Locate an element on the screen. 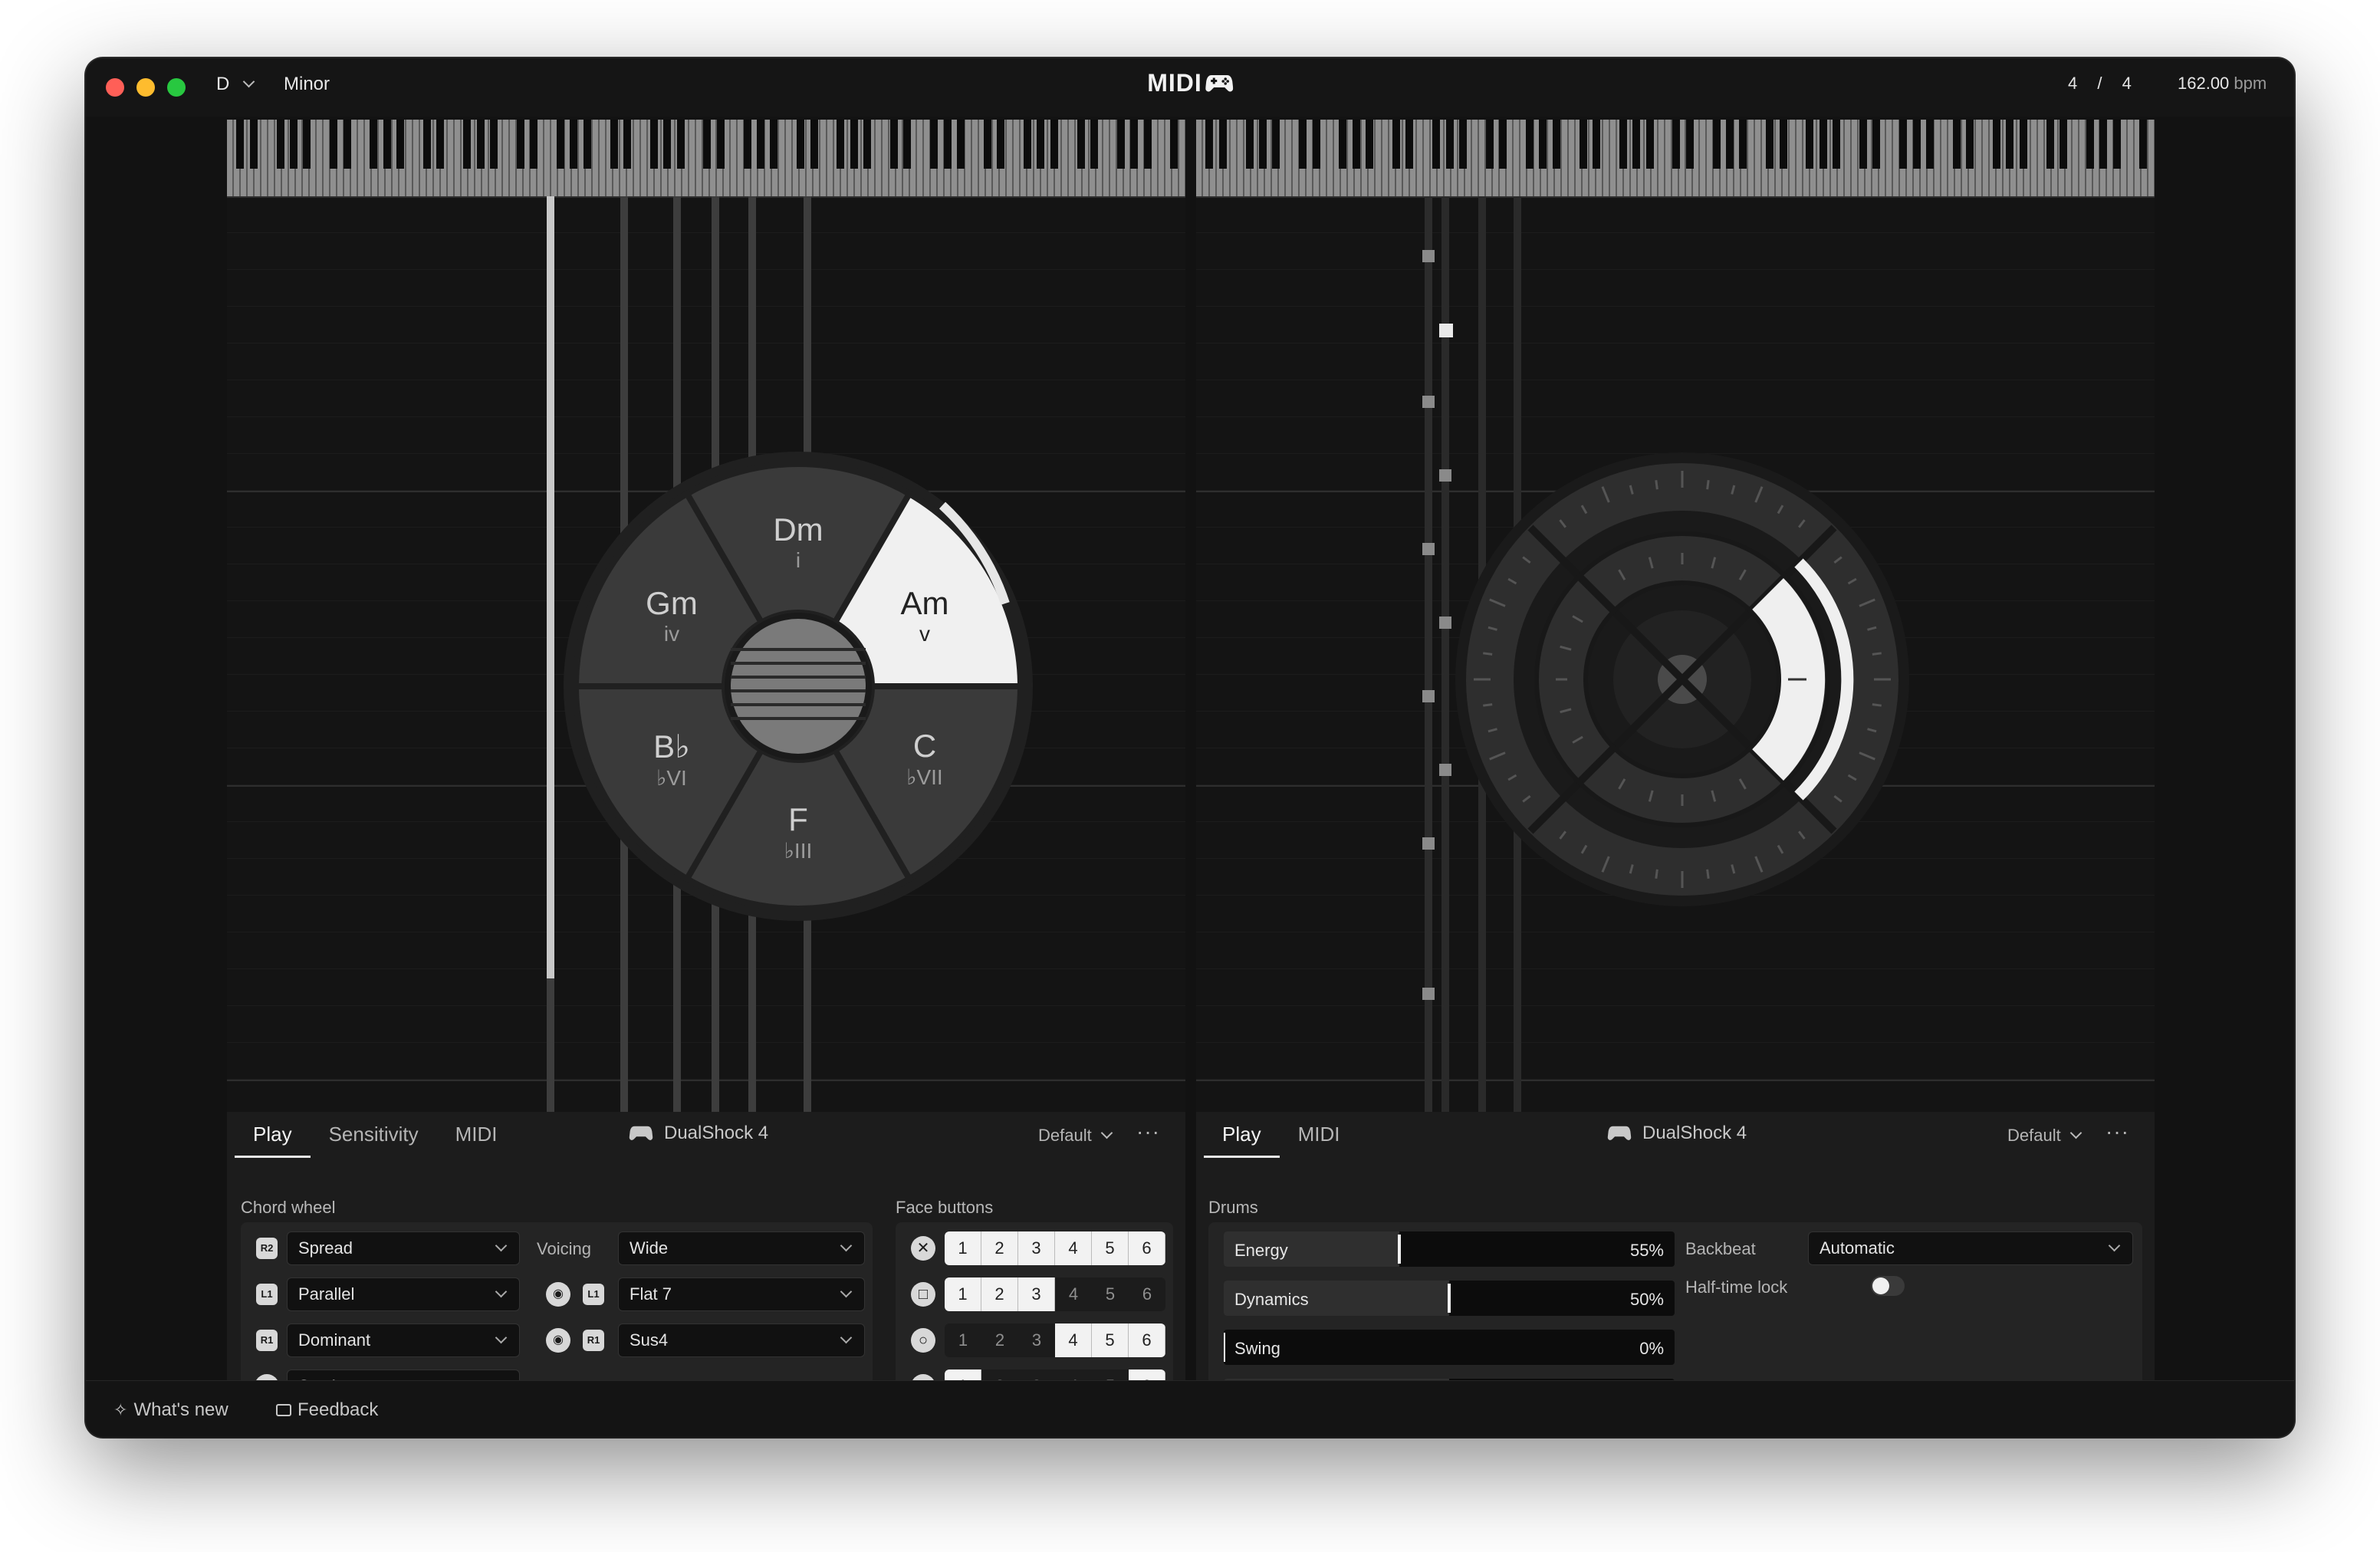  time-signature: 4 / 4 is located at coordinates (2100, 84).